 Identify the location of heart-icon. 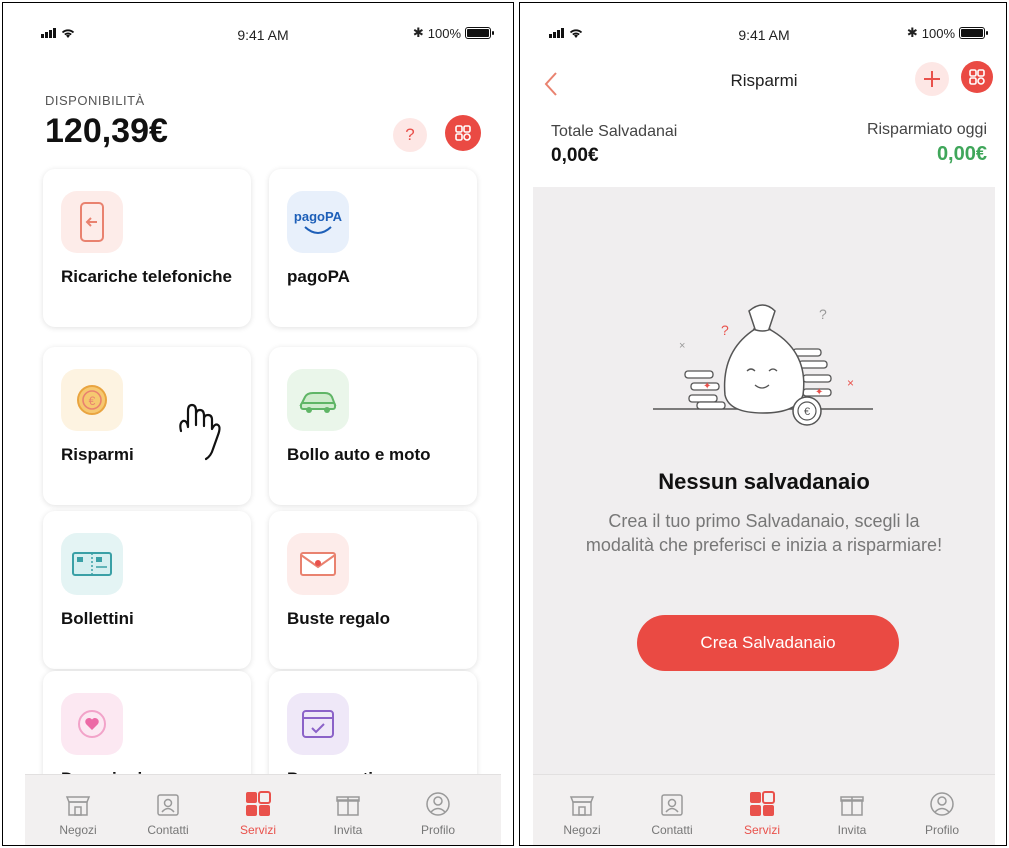
(92, 724).